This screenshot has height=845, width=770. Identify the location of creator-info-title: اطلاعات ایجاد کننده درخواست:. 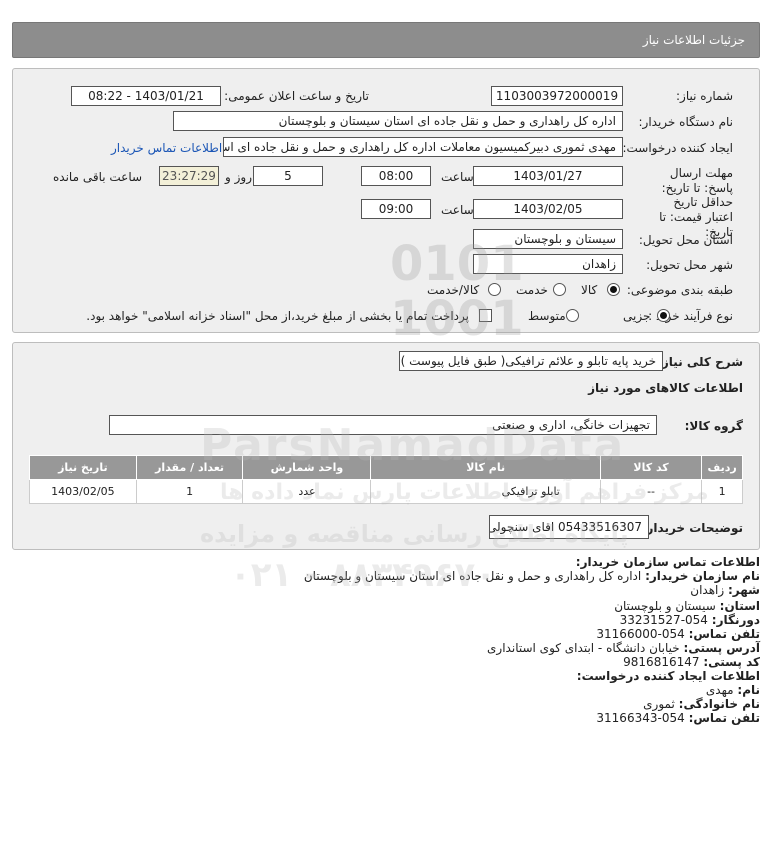
(668, 676).